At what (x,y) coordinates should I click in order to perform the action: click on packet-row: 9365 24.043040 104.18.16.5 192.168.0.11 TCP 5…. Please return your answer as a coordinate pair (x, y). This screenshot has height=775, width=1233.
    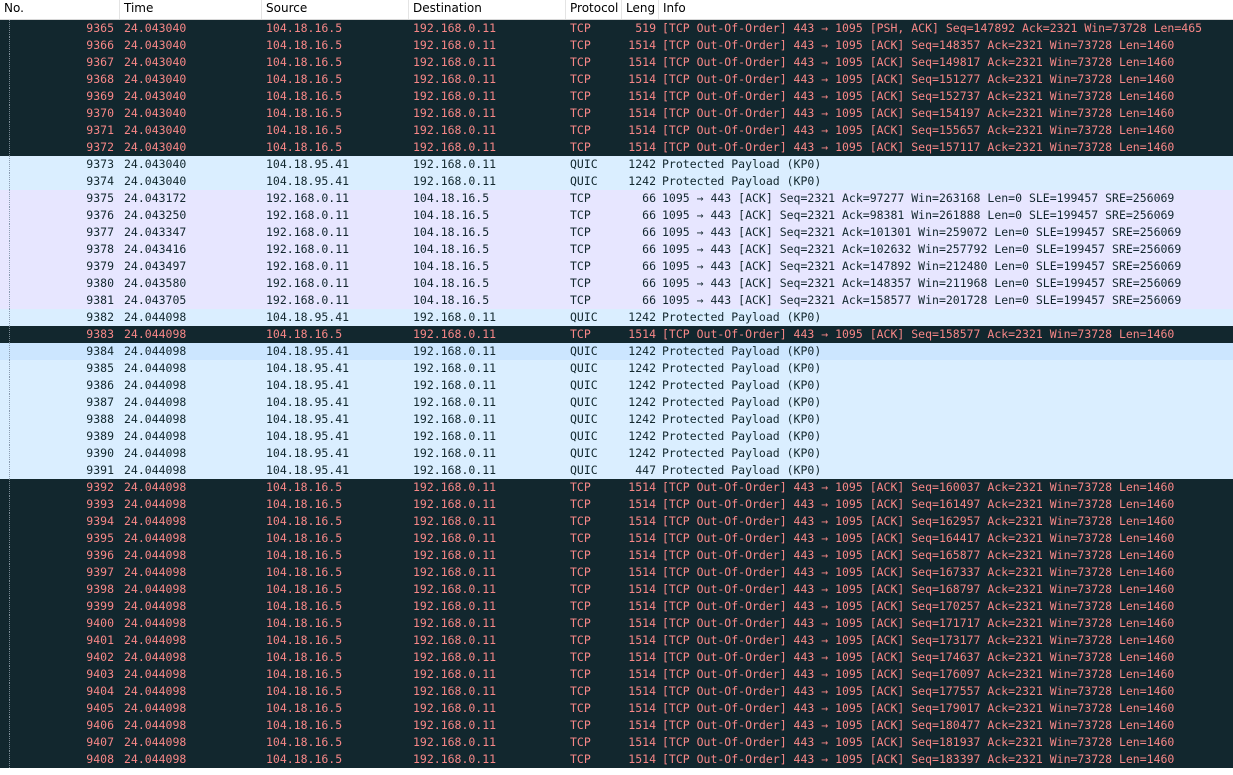
    Looking at the image, I should click on (616, 28).